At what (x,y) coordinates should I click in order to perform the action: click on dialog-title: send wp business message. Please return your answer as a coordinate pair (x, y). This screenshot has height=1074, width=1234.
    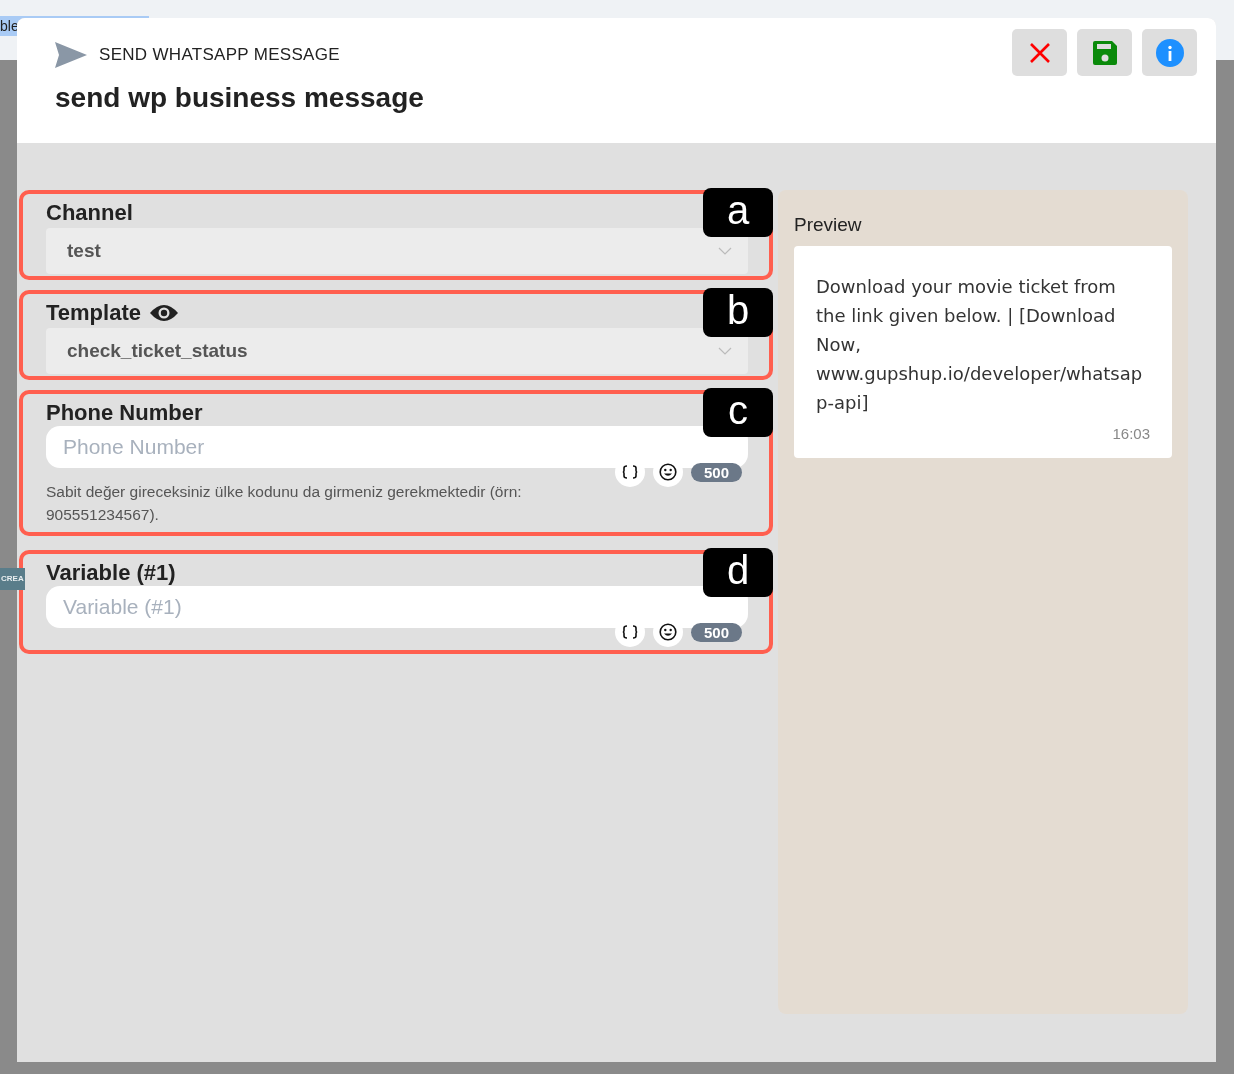
    Looking at the image, I should click on (239, 98).